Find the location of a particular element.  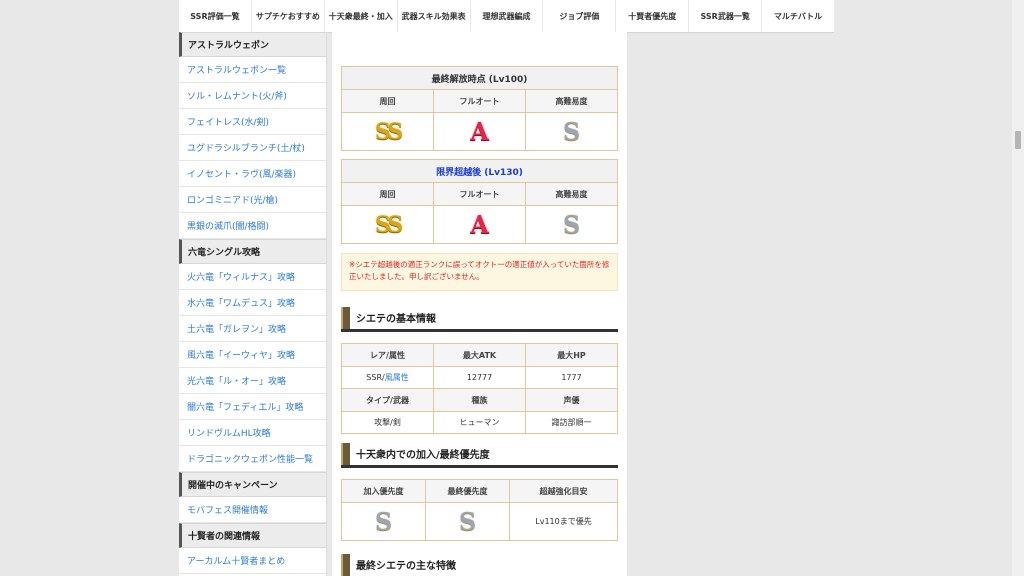

nav-ssr-rating: SSR評価一覧 is located at coordinates (215, 16).